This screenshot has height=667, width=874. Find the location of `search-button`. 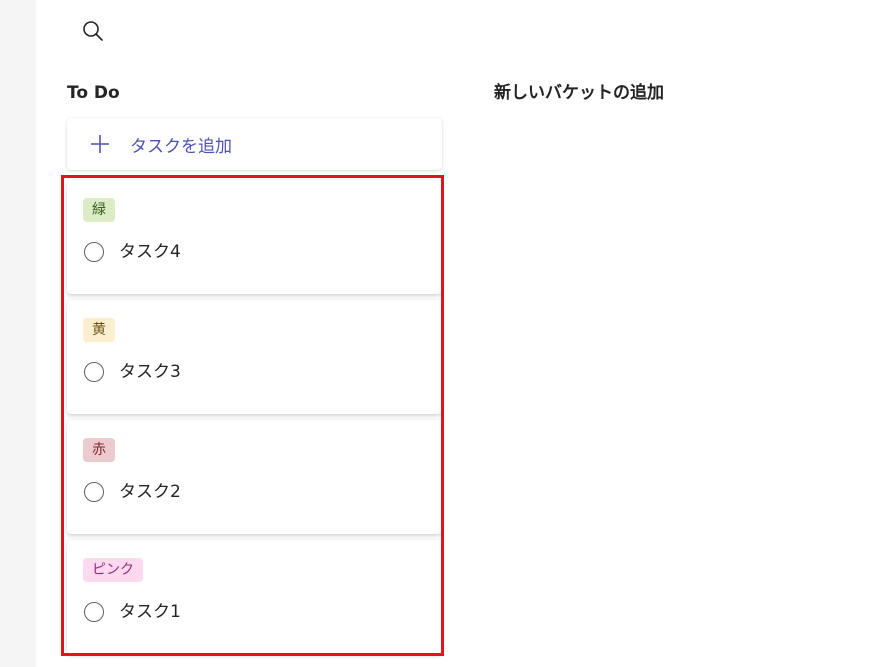

search-button is located at coordinates (93, 31).